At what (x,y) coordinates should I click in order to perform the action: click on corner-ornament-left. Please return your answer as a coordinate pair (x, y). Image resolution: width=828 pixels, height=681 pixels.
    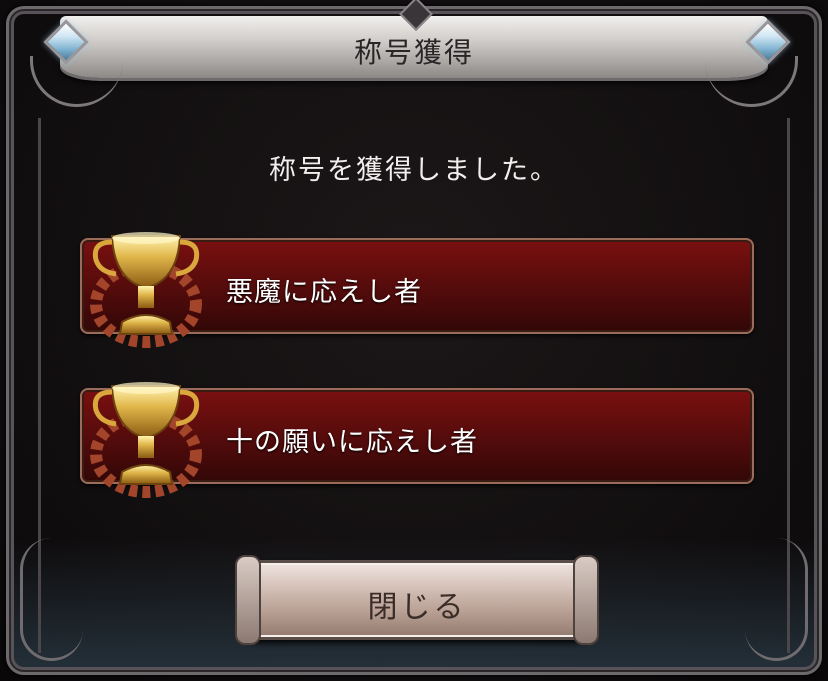
    Looking at the image, I should click on (51, 599).